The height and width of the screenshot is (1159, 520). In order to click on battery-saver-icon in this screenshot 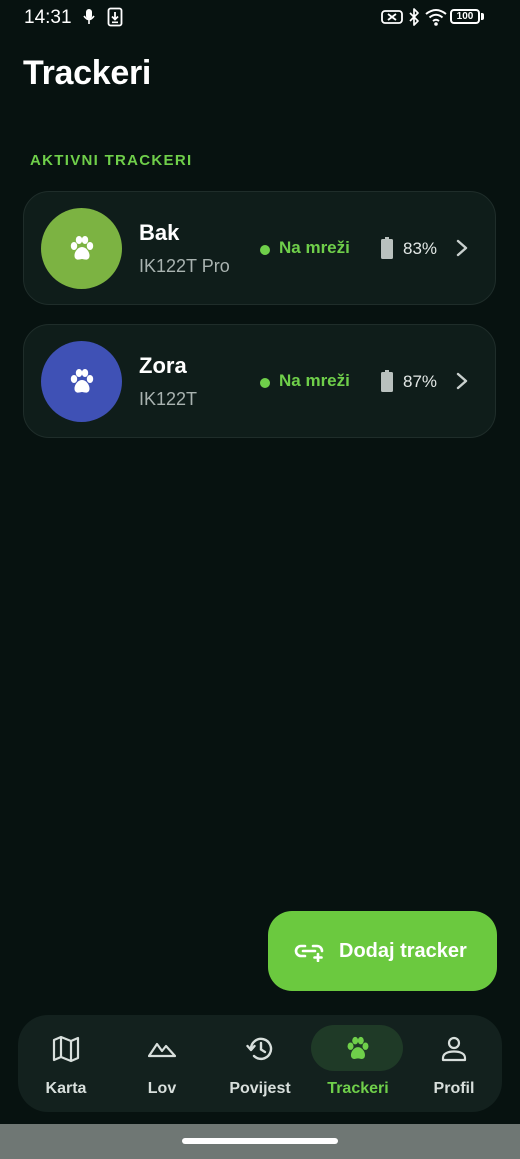, I will do `click(392, 17)`.